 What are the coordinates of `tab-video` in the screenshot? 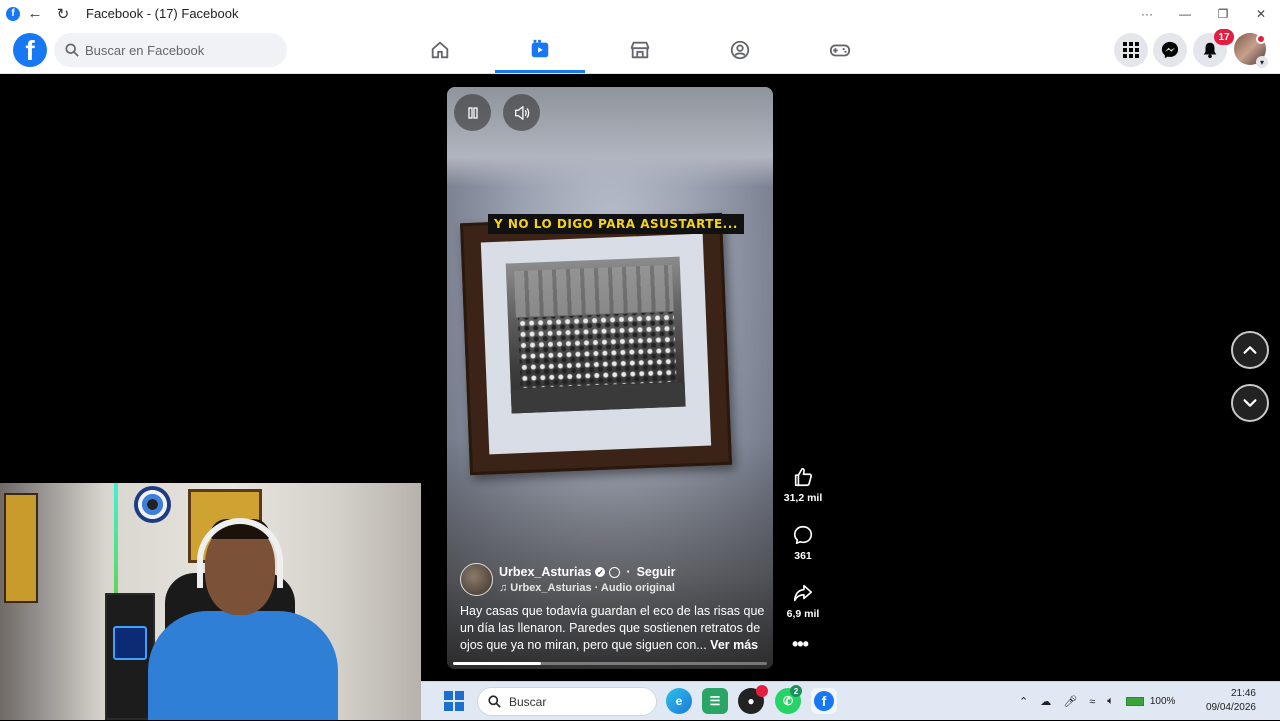 It's located at (540, 50).